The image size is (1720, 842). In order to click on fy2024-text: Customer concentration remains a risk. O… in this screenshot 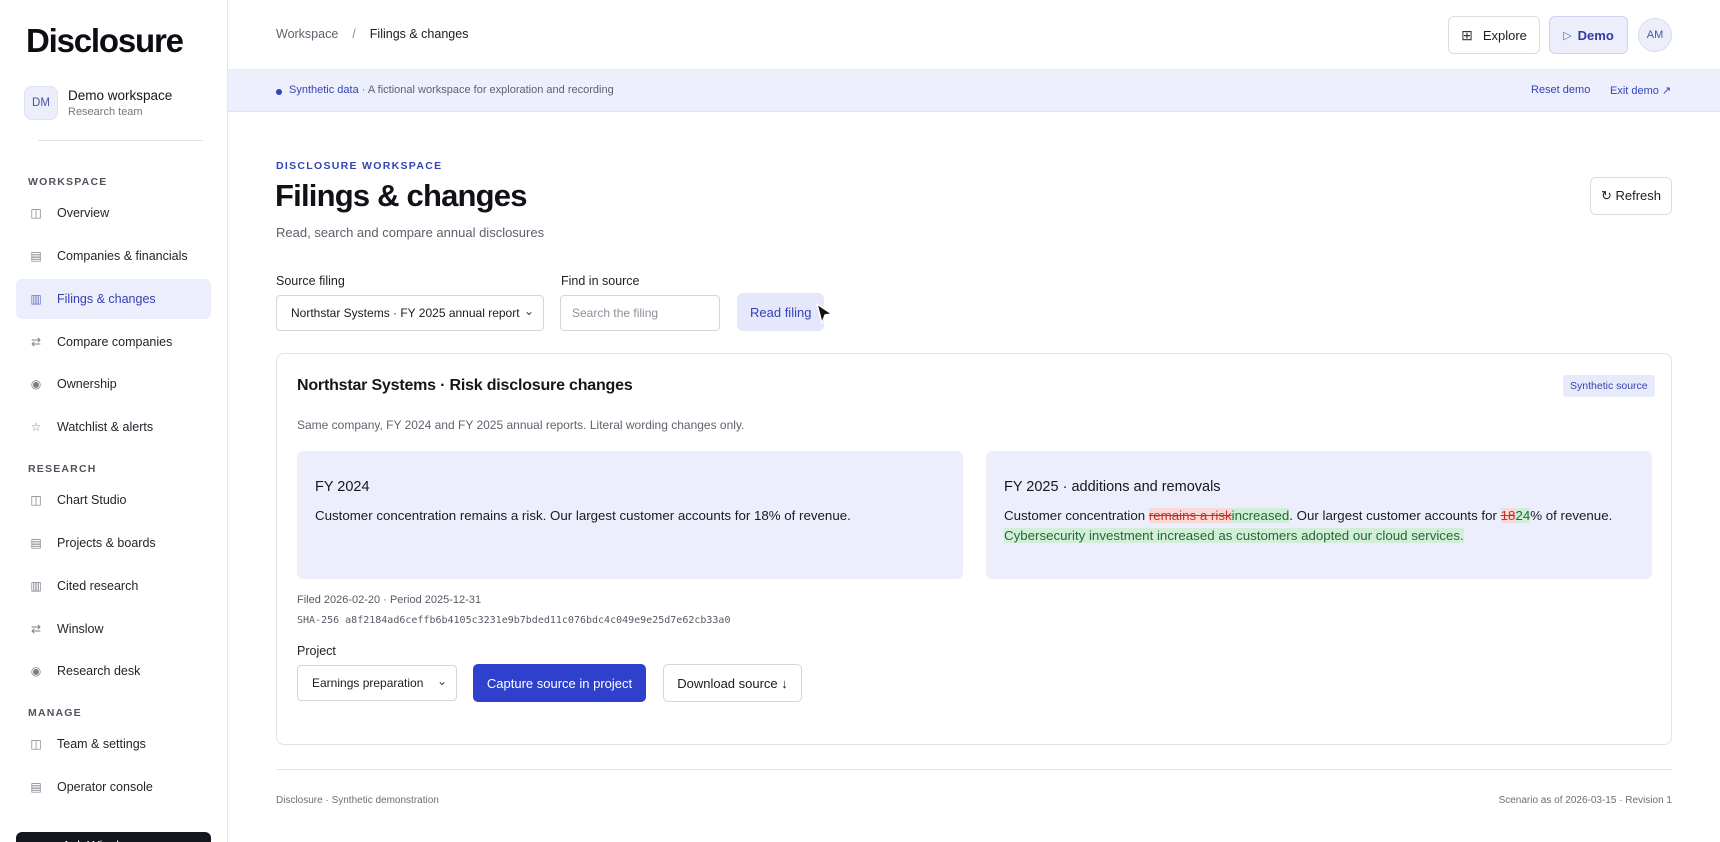, I will do `click(583, 515)`.